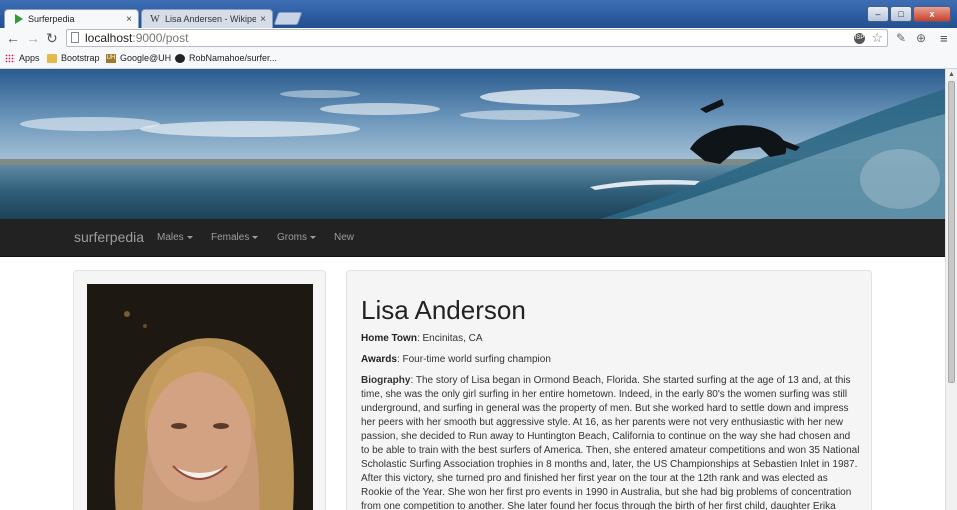  I want to click on scroll-thumb, so click(951, 232).